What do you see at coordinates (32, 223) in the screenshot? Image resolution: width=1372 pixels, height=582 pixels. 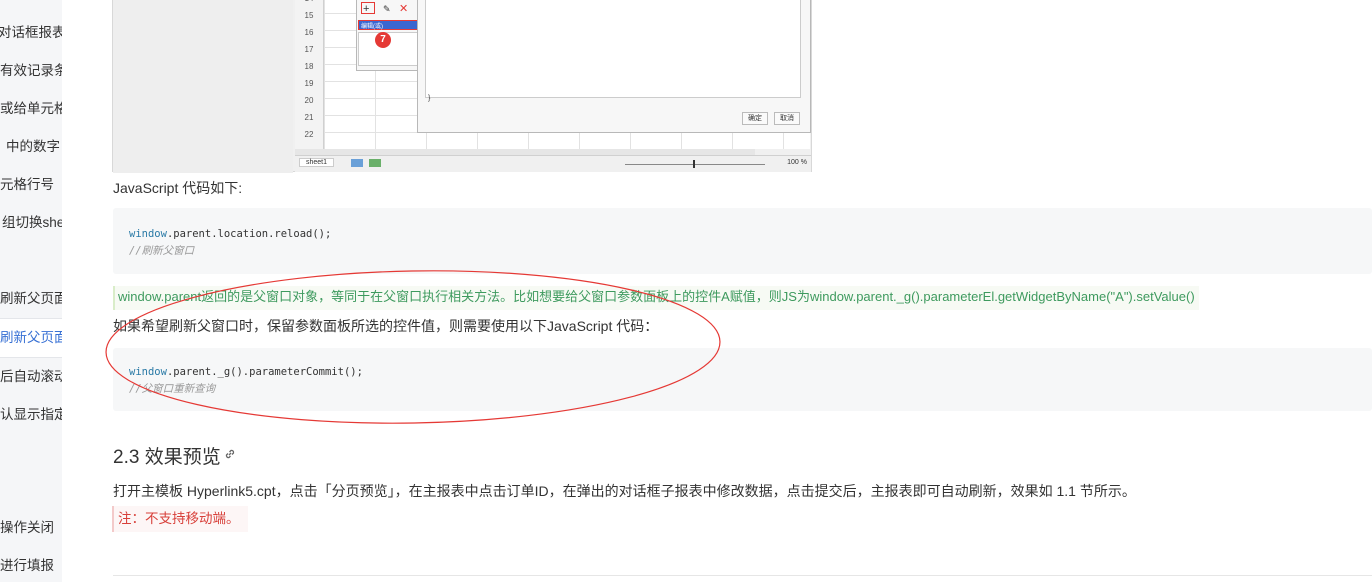 I see `sidebar-item: 组切换she` at bounding box center [32, 223].